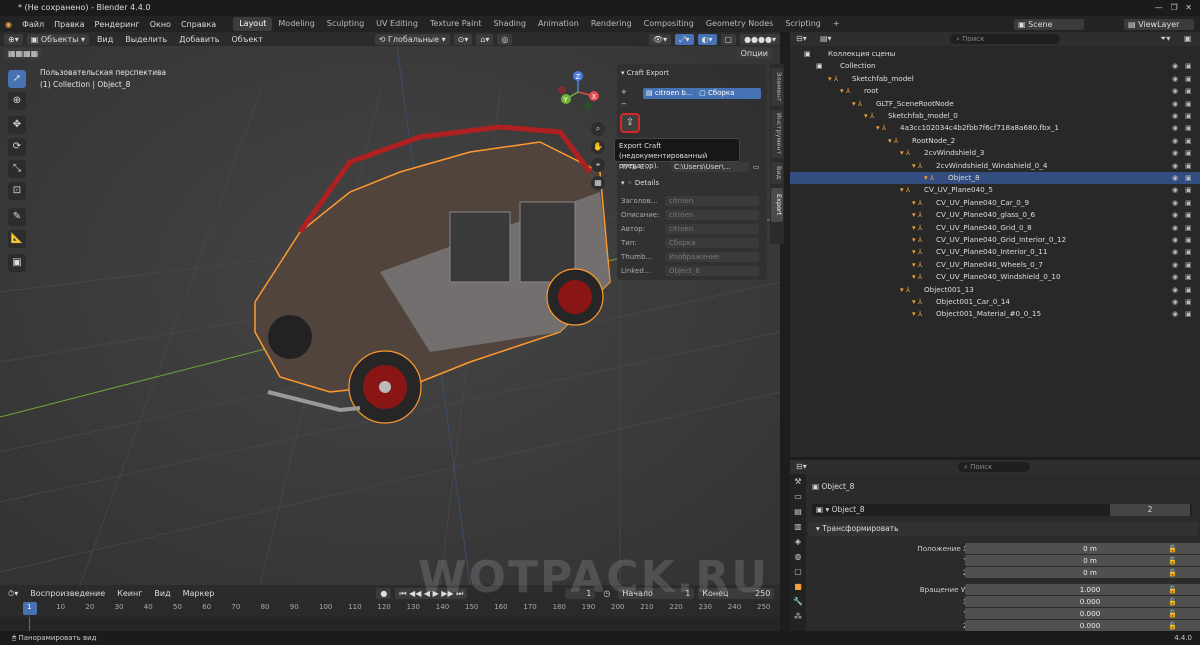  I want to click on outliner-row: ▾ ⅄ 2cvWindshield_3 ◉ ▣, so click(995, 153).